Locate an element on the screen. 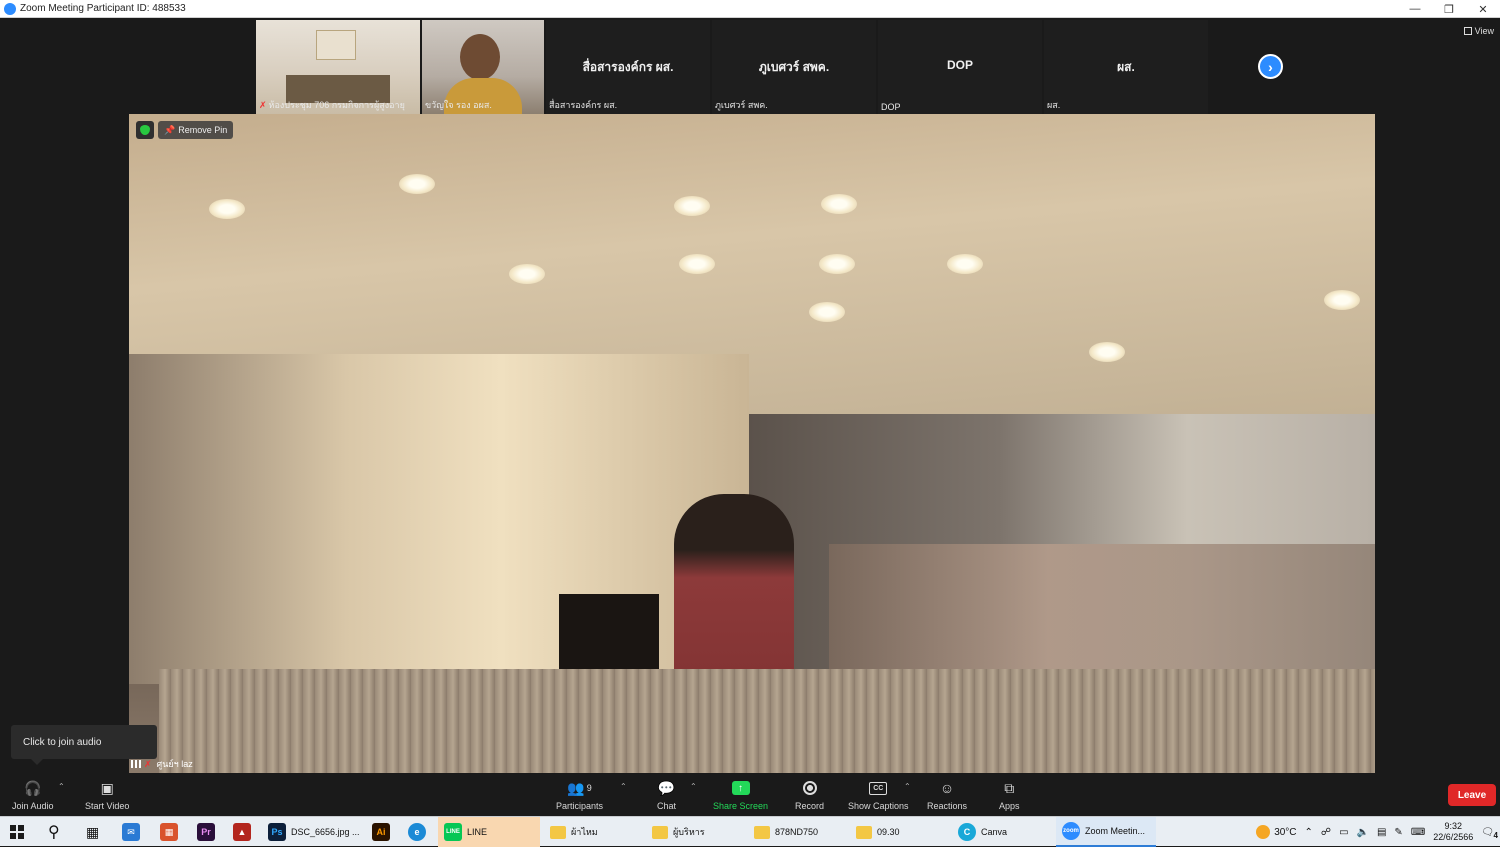 This screenshot has width=1500, height=847. windows-logo-icon is located at coordinates (17, 832).